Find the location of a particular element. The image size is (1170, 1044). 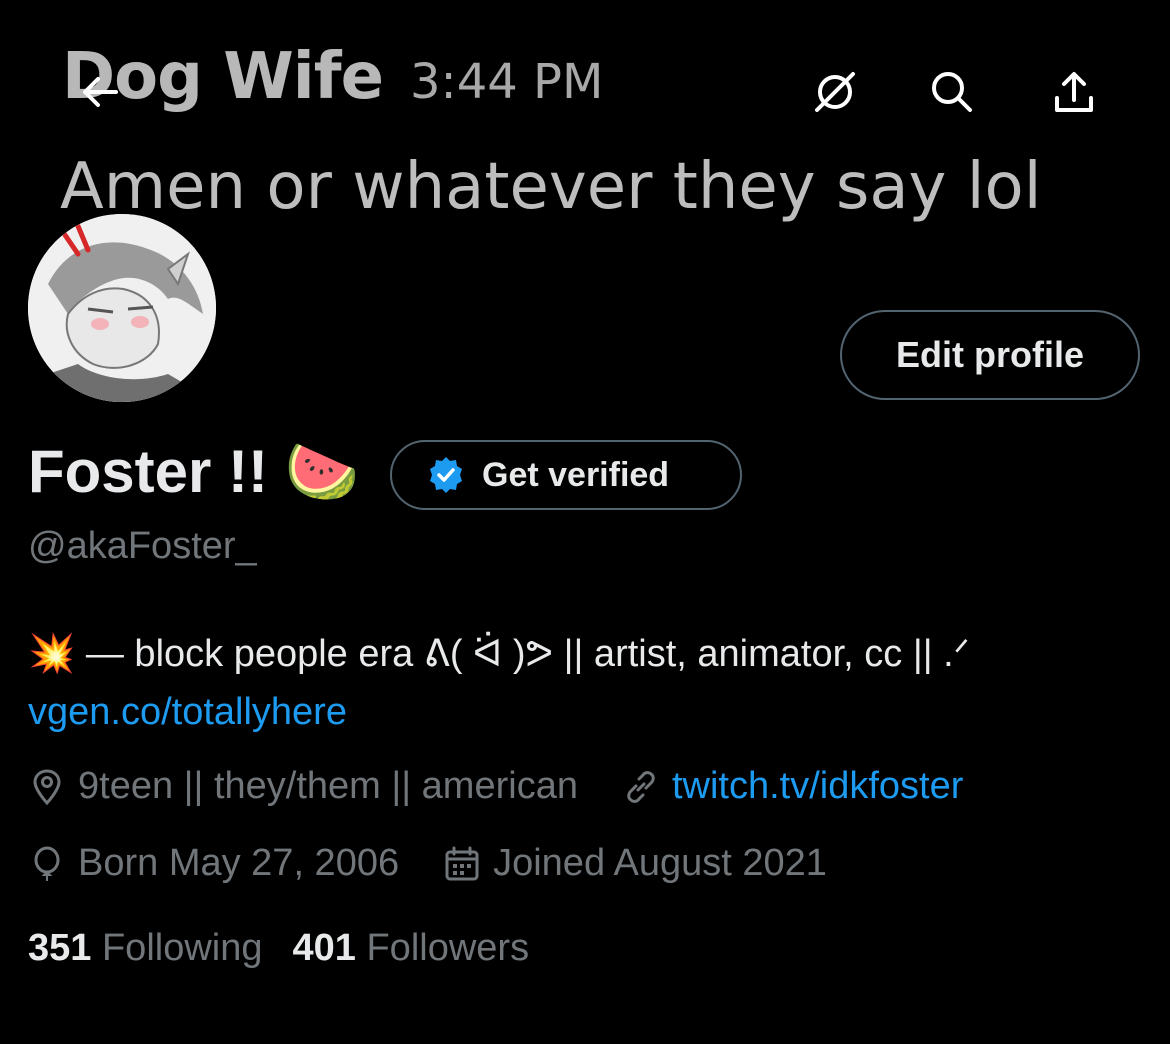

no-signal-button is located at coordinates (835, 92).